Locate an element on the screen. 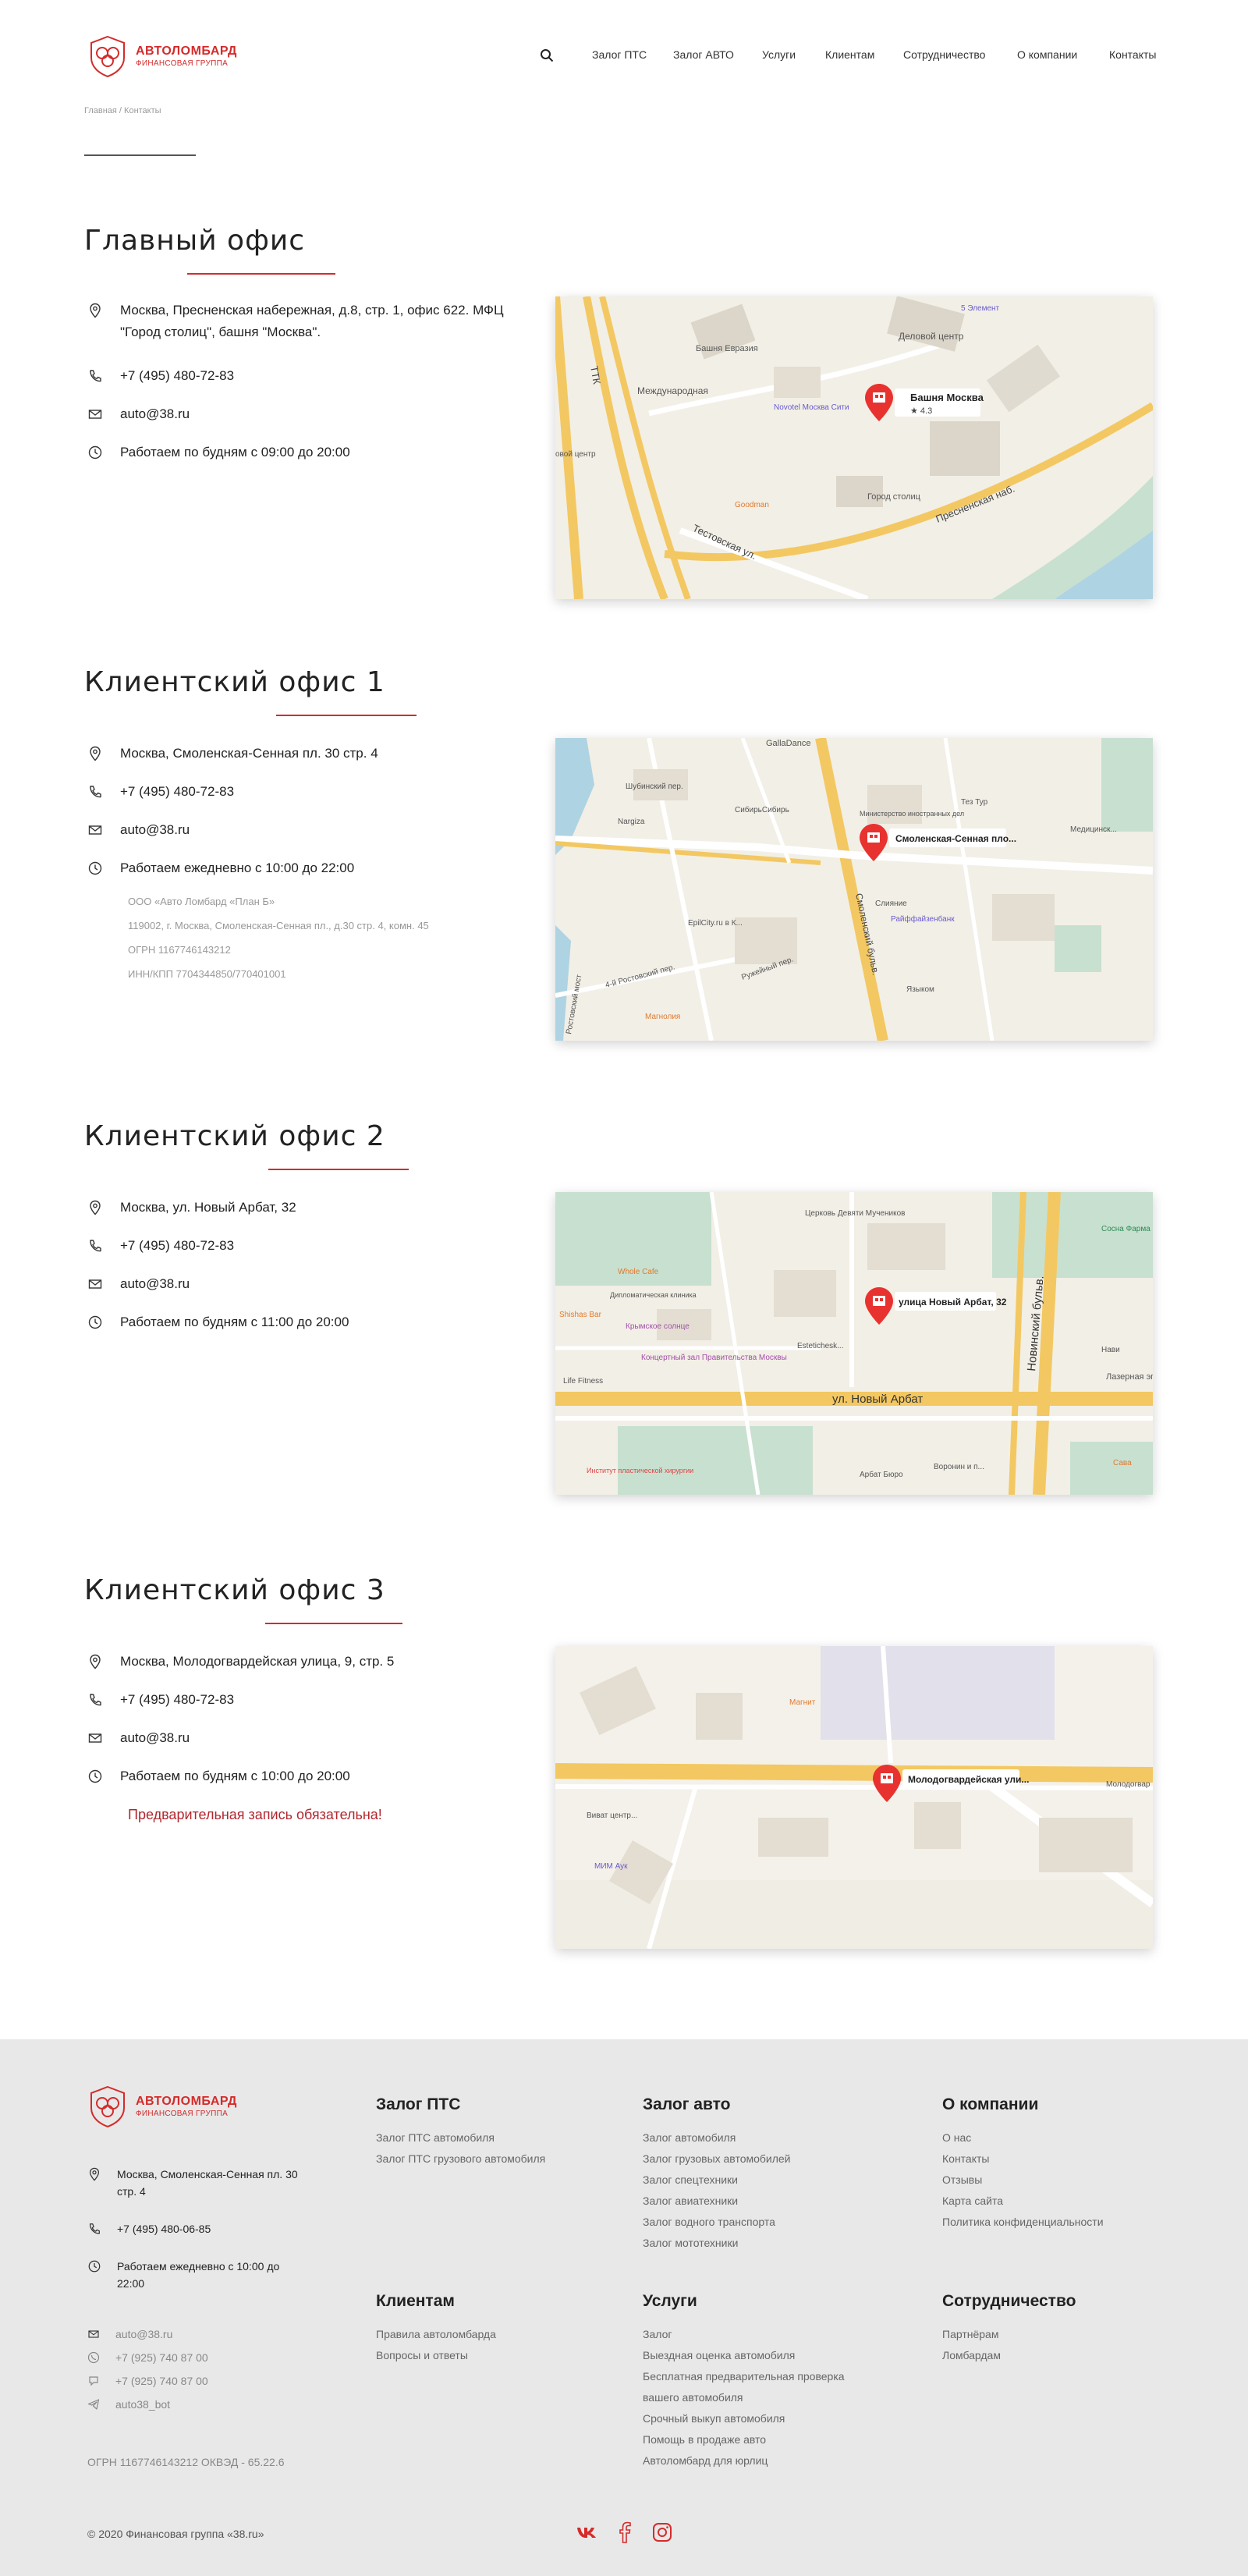  footer-link: Срочный выкуп автомобиля is located at coordinates (714, 2418).